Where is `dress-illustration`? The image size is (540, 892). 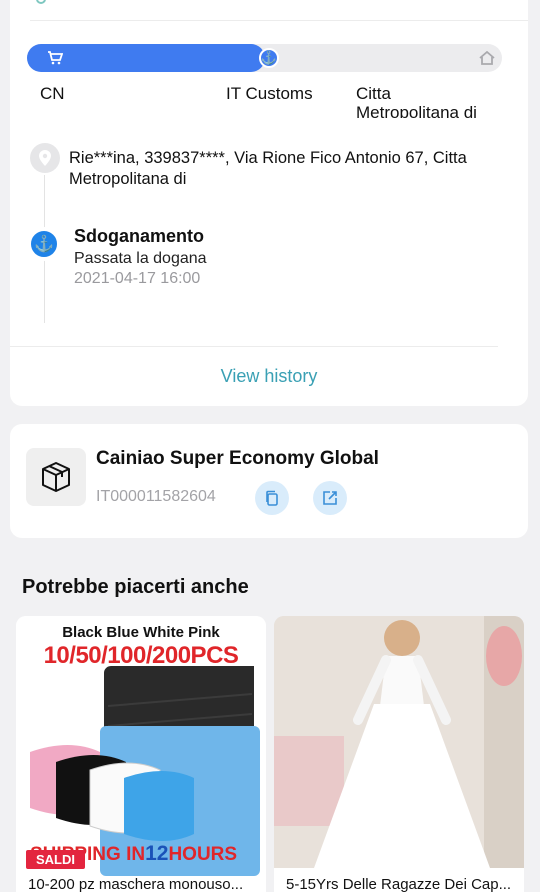 dress-illustration is located at coordinates (399, 742).